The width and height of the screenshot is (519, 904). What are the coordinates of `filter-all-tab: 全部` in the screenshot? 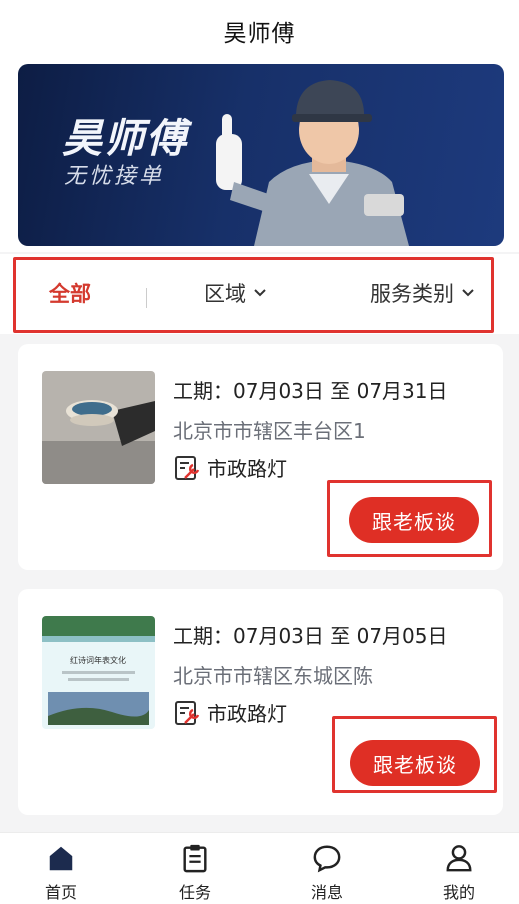 It's located at (70, 293).